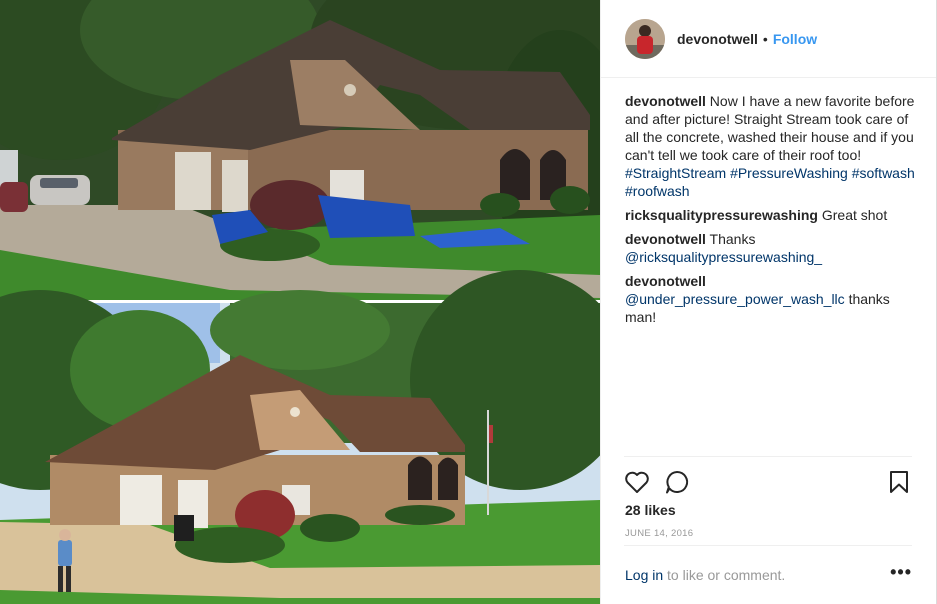 The width and height of the screenshot is (937, 604). What do you see at coordinates (795, 39) in the screenshot?
I see `follow-button: Follow` at bounding box center [795, 39].